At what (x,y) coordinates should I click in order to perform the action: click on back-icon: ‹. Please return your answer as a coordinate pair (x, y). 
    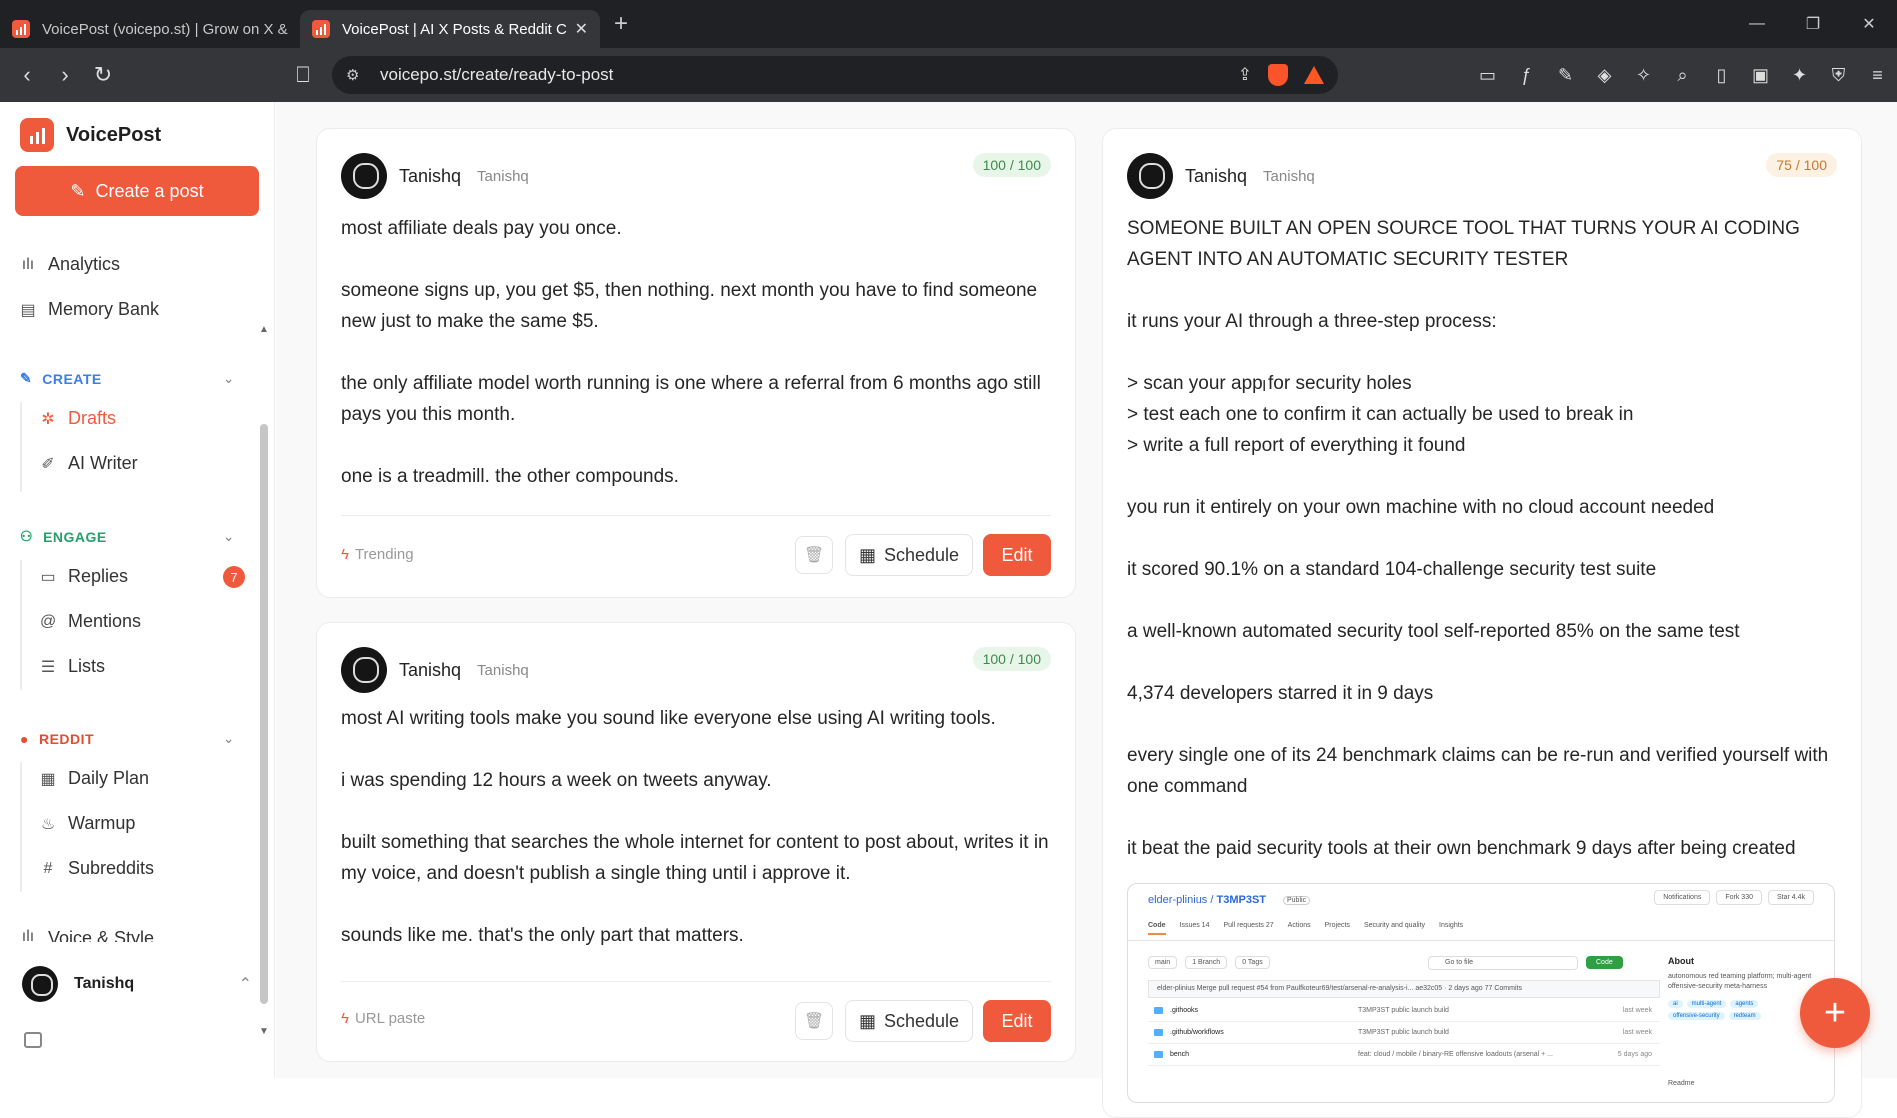
    Looking at the image, I should click on (27, 75).